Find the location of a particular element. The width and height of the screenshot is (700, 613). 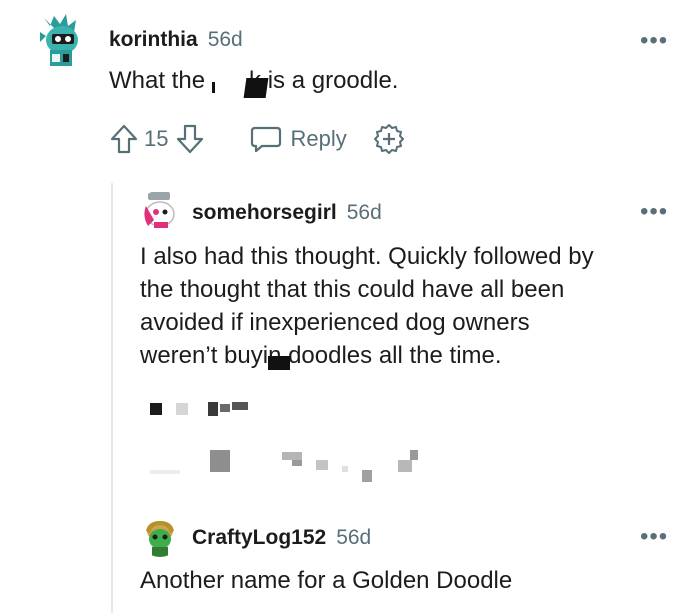

comment-line: avoided if inexperienced dog owners is located at coordinates (335, 322).